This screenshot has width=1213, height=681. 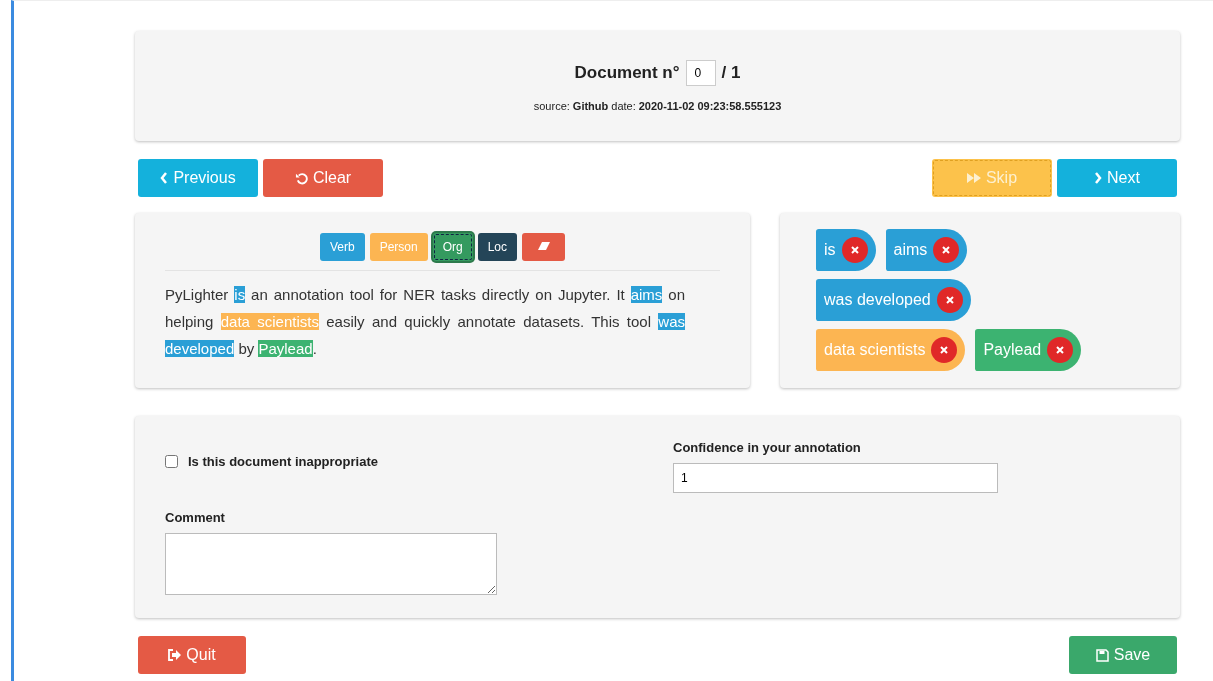 What do you see at coordinates (623, 106) in the screenshot?
I see `date-label: date:` at bounding box center [623, 106].